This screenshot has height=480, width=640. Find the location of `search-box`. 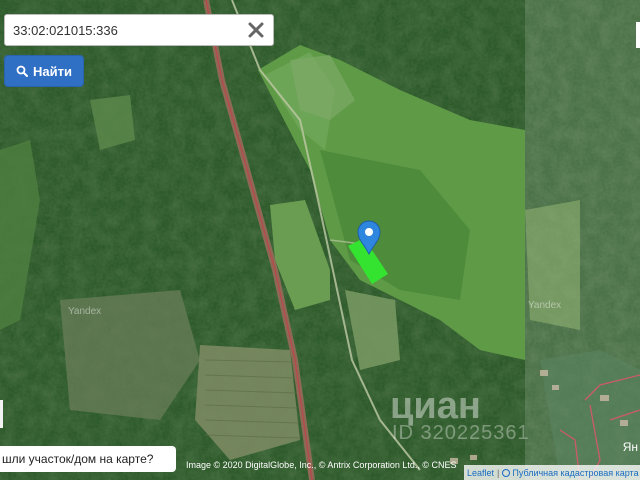

search-box is located at coordinates (139, 30).